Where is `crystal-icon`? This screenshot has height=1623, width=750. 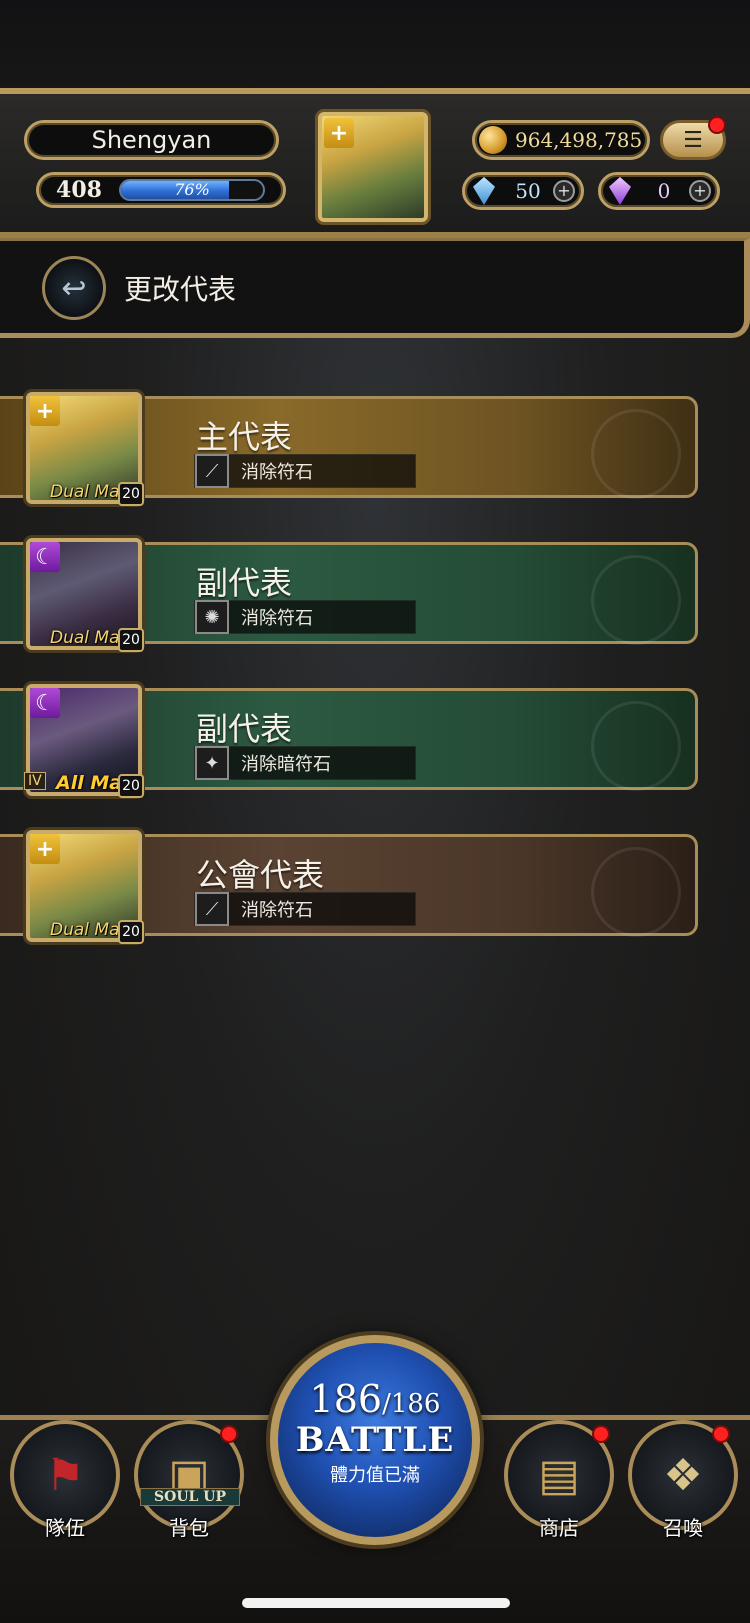 crystal-icon is located at coordinates (620, 191).